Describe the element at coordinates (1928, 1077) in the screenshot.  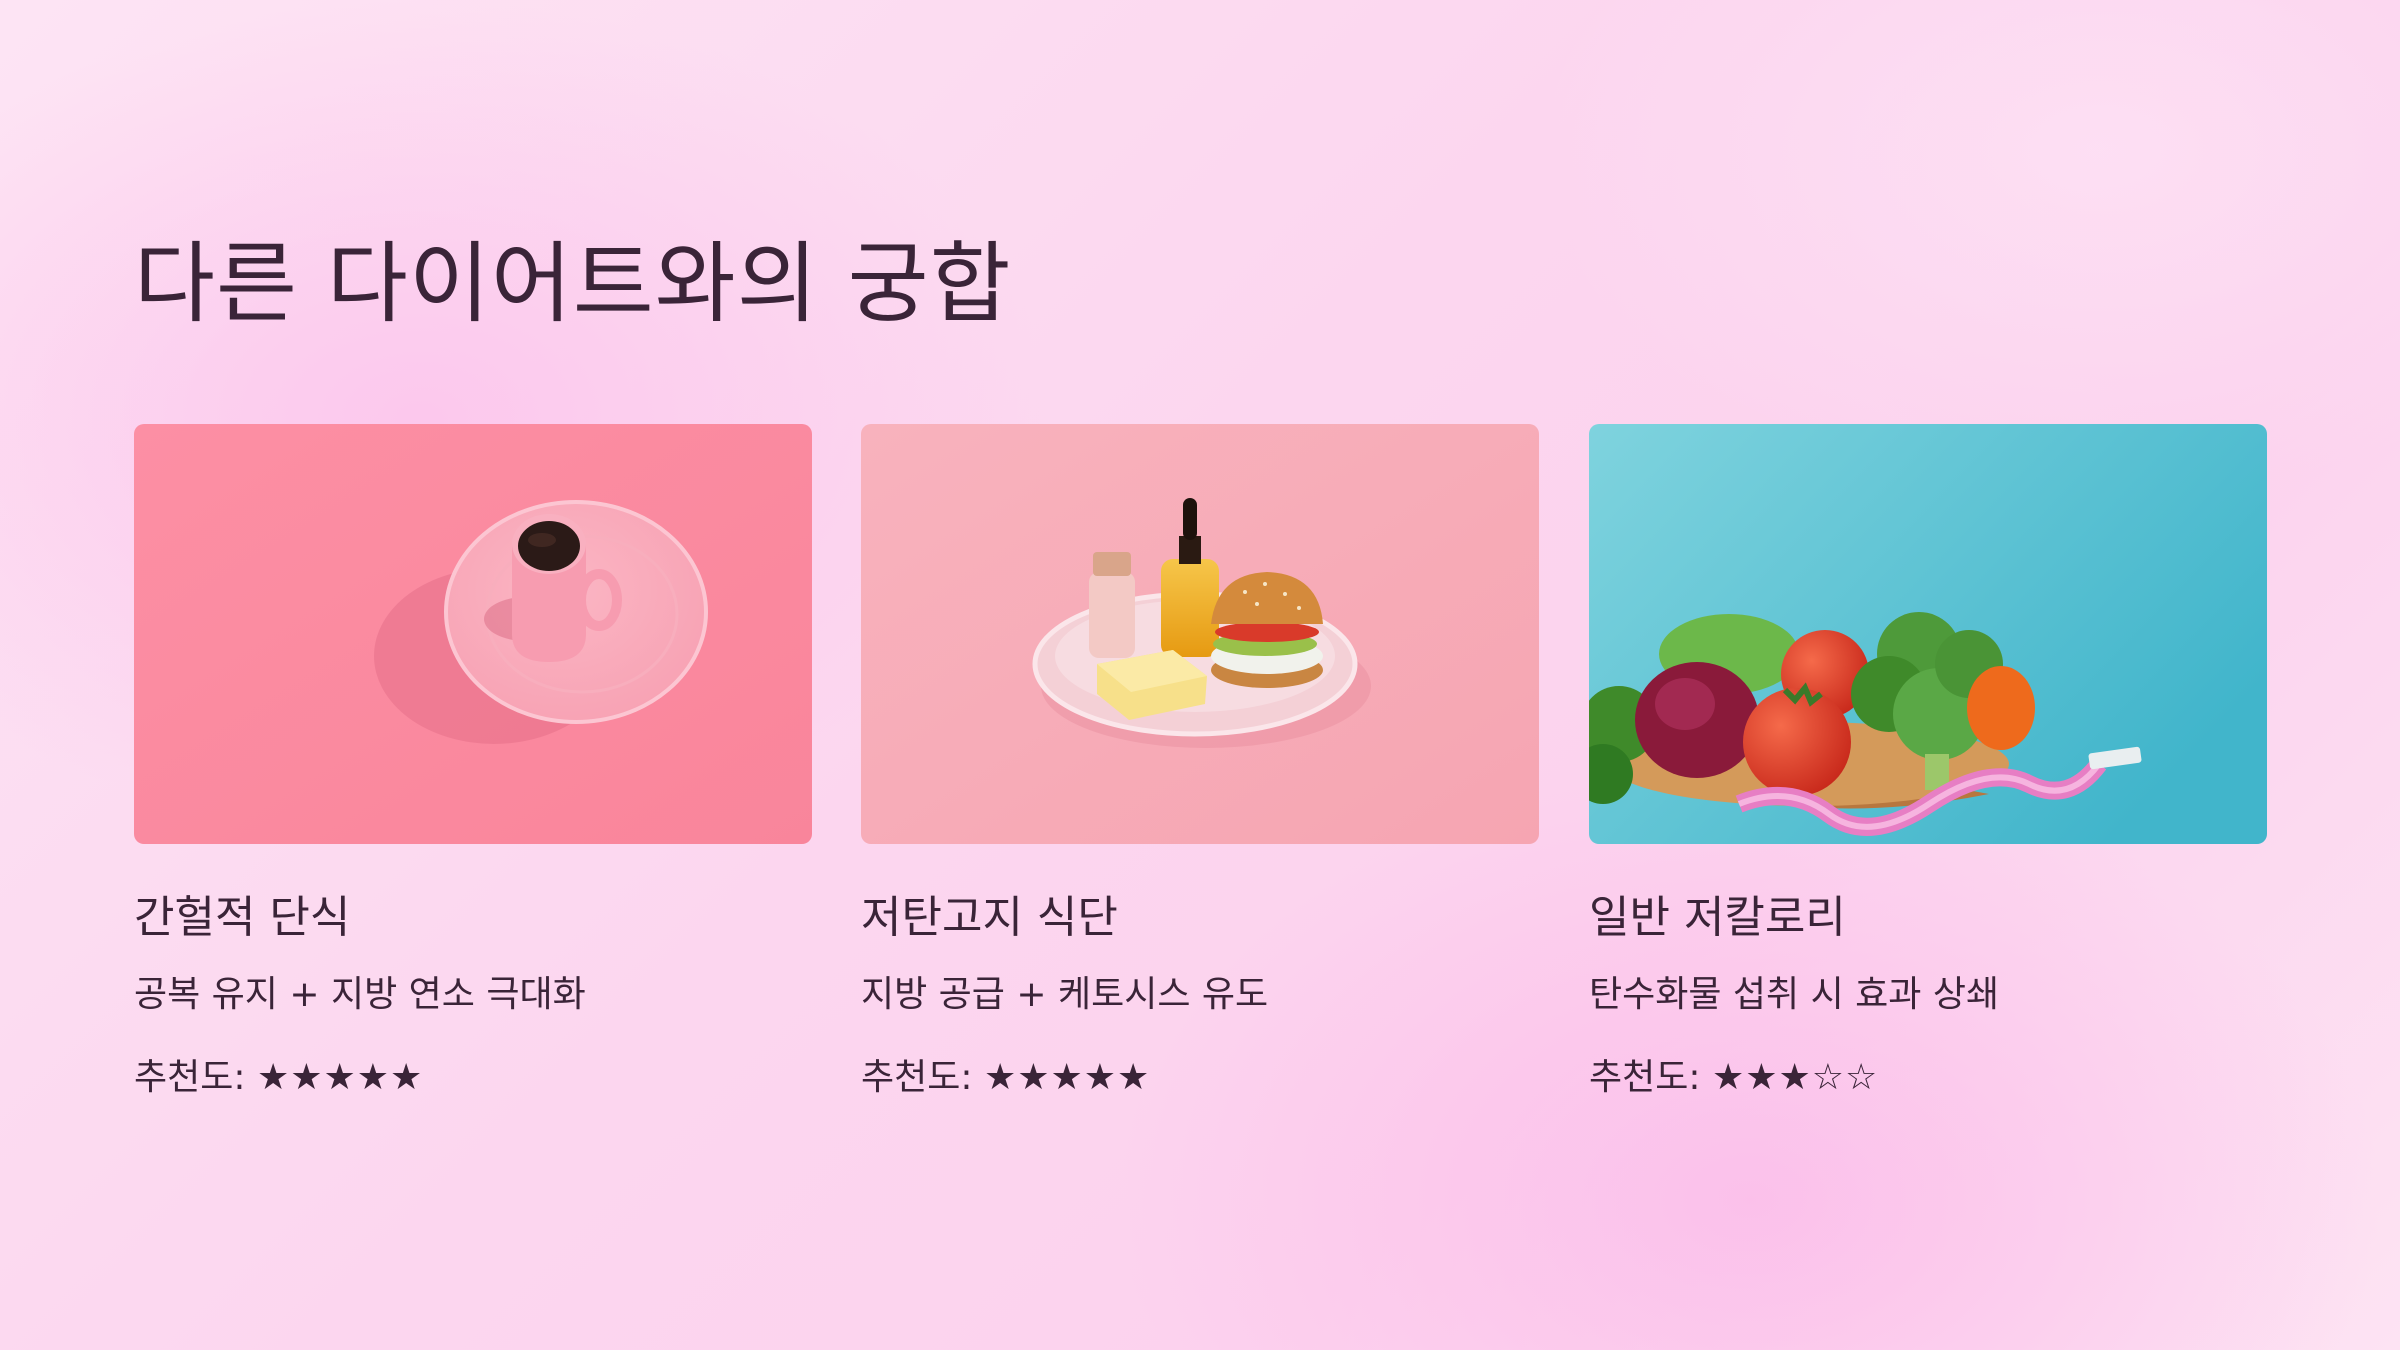
I see `rating: 추천도: ★★★☆☆` at that location.